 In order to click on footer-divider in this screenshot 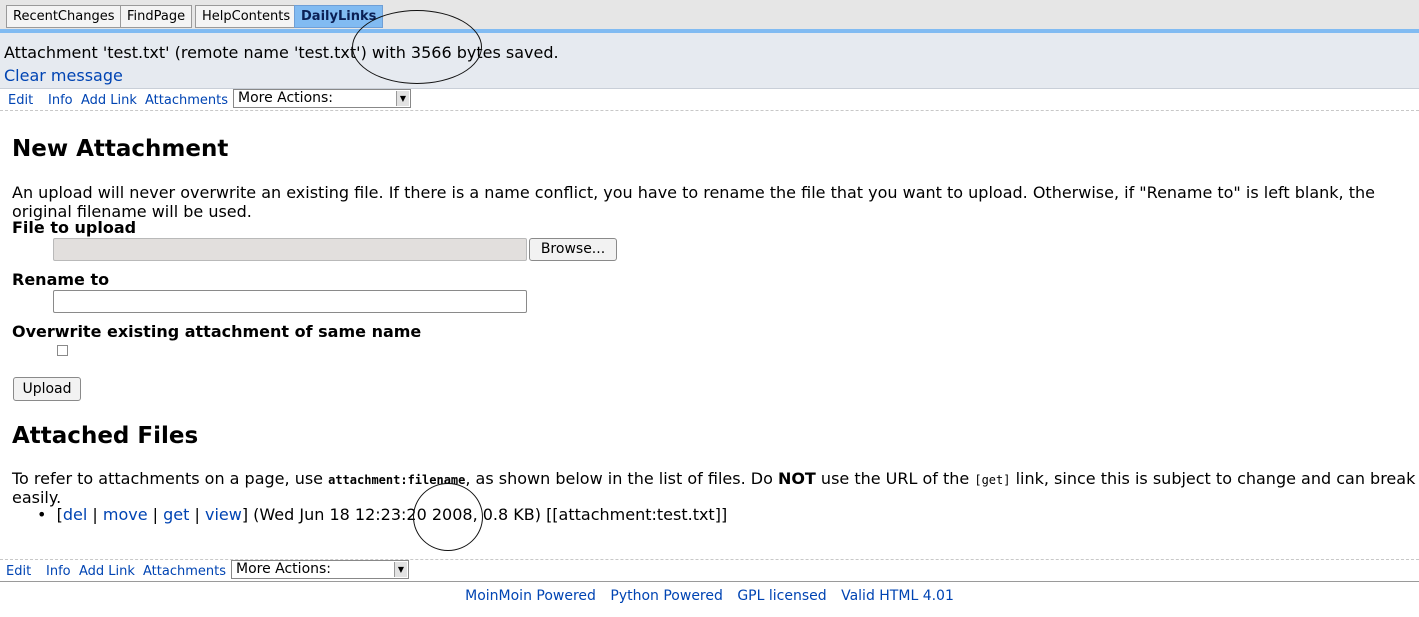, I will do `click(709, 581)`.